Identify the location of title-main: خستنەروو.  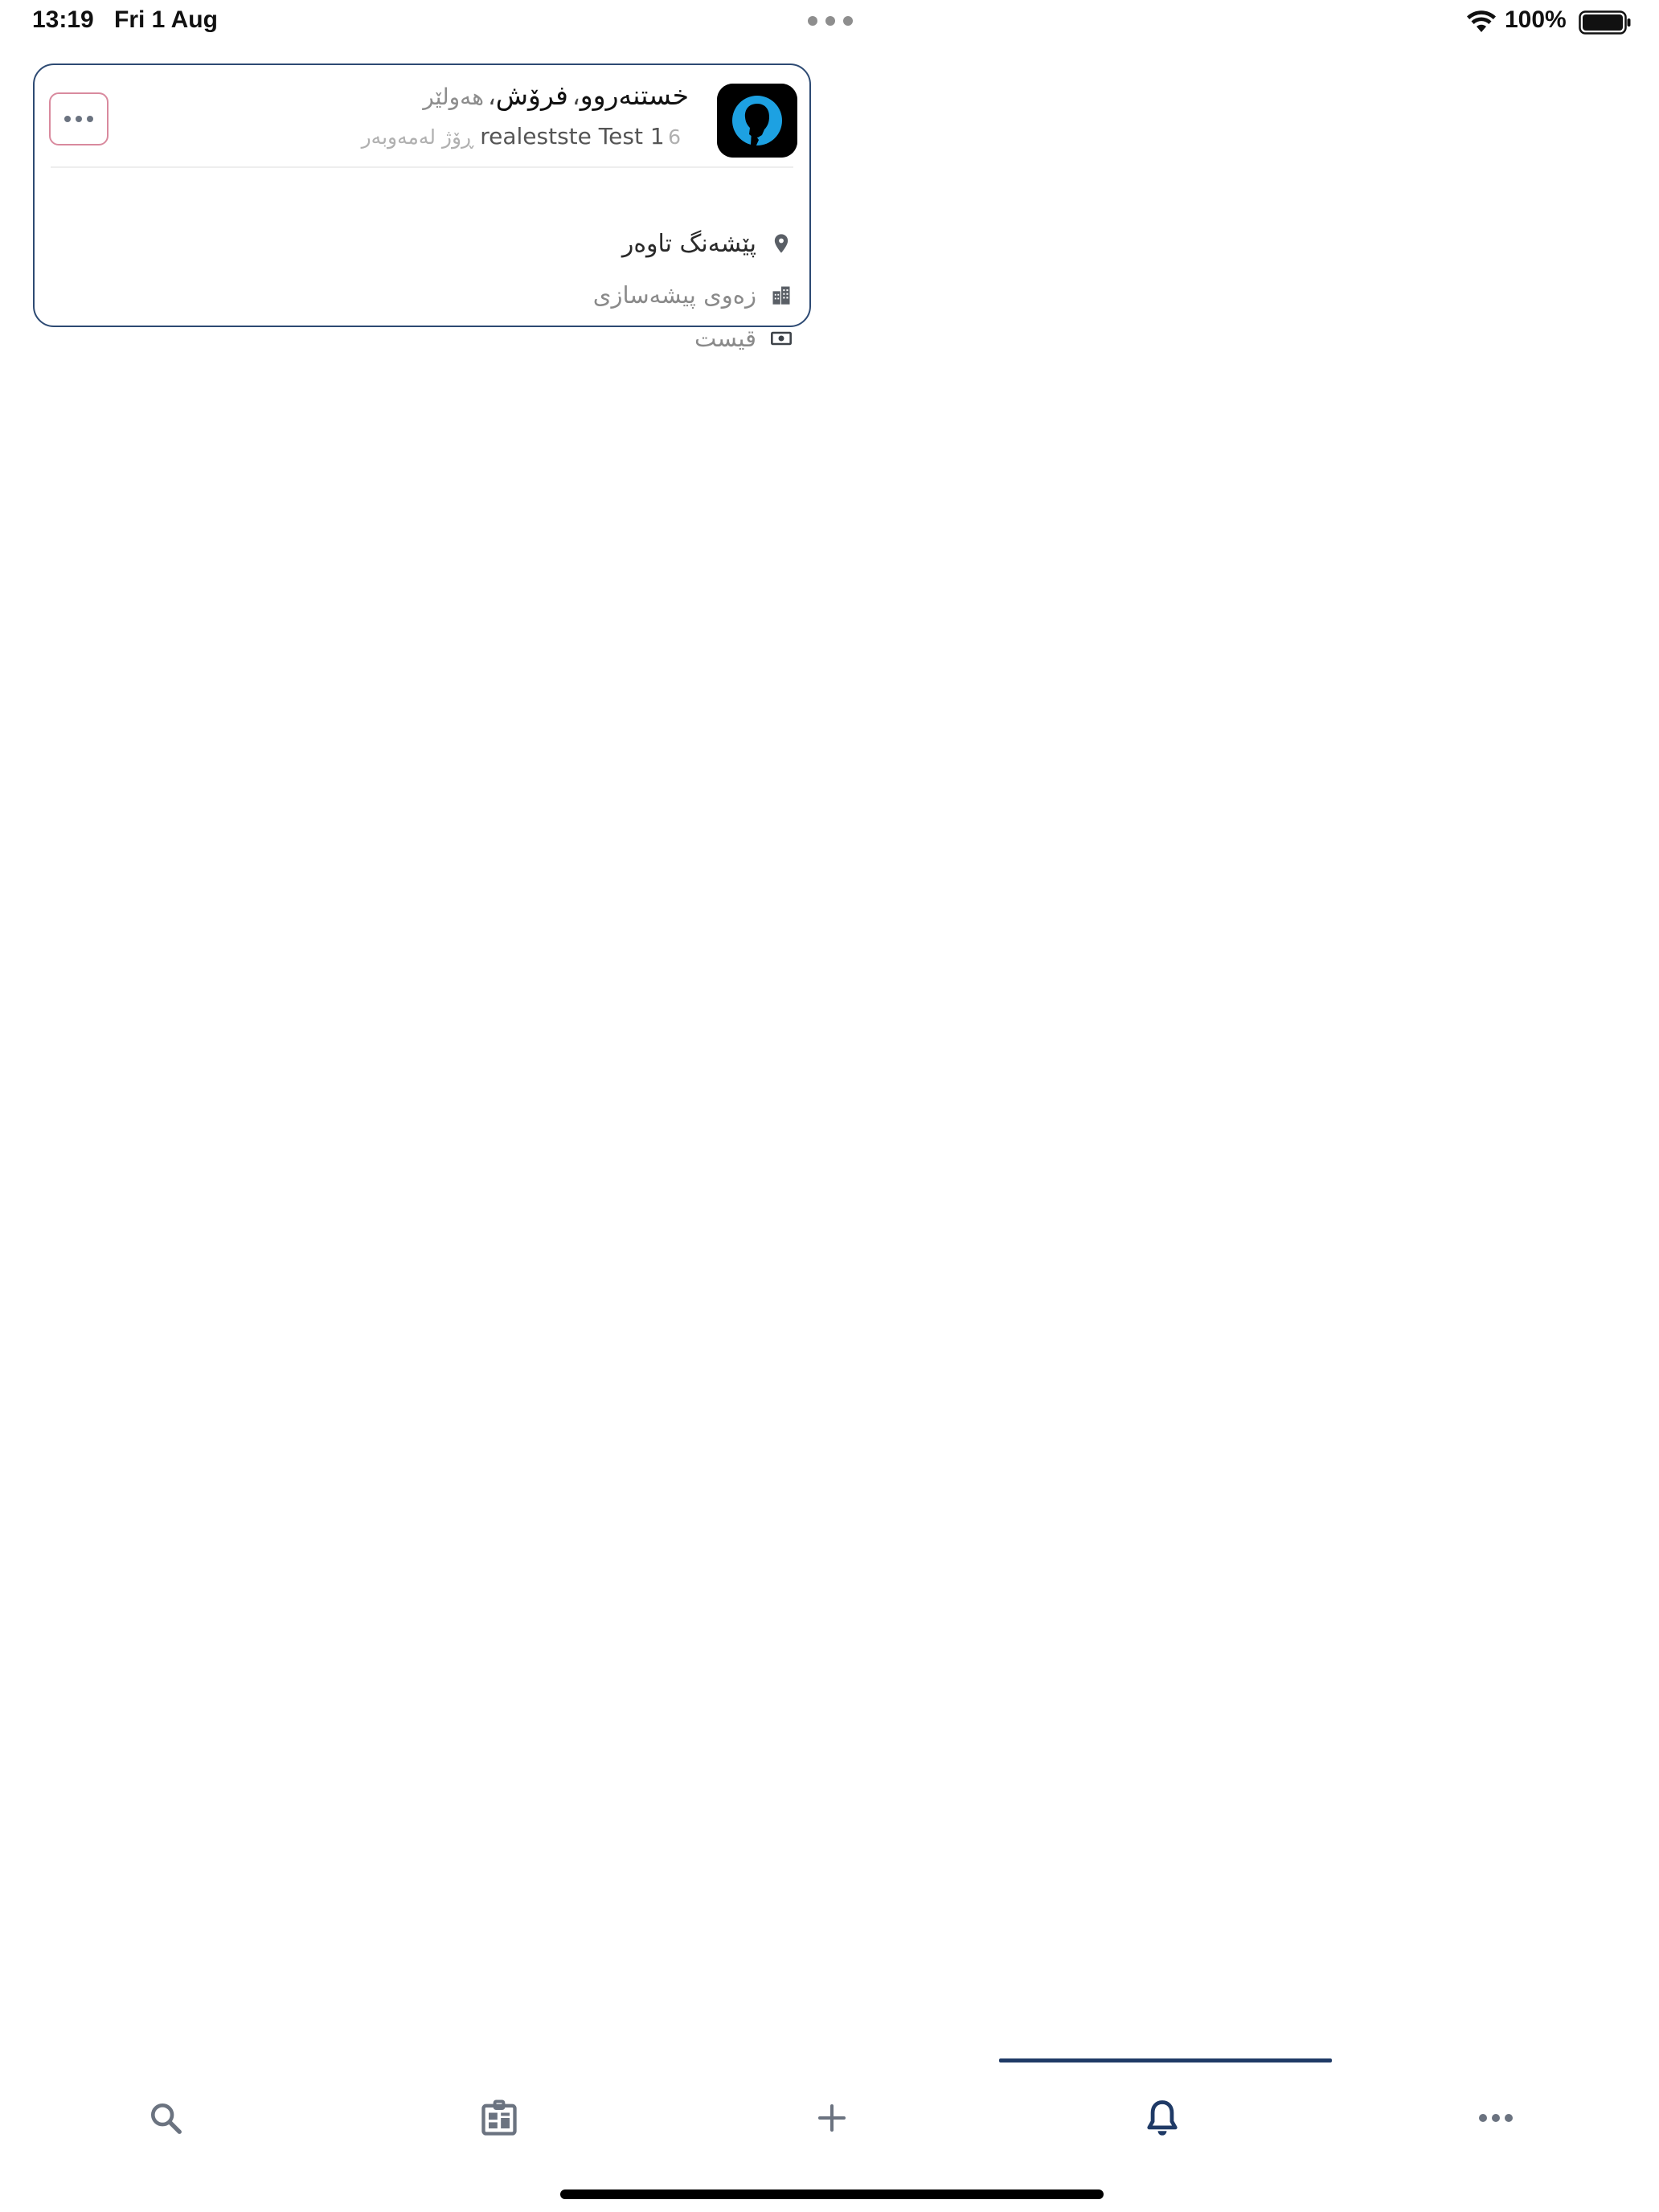
(634, 95).